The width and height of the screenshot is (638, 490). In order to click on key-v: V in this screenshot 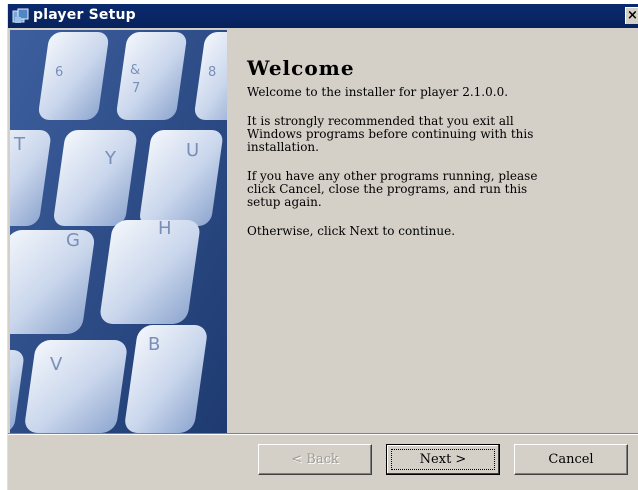, I will do `click(56, 364)`.